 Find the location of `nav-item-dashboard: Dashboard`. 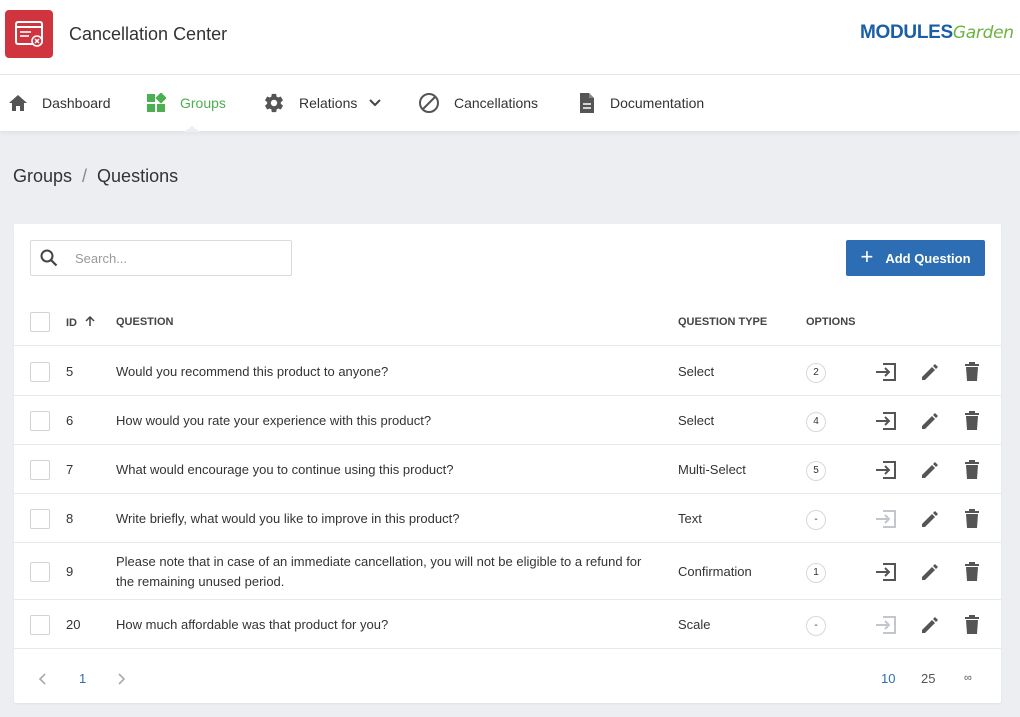

nav-item-dashboard: Dashboard is located at coordinates (59, 103).